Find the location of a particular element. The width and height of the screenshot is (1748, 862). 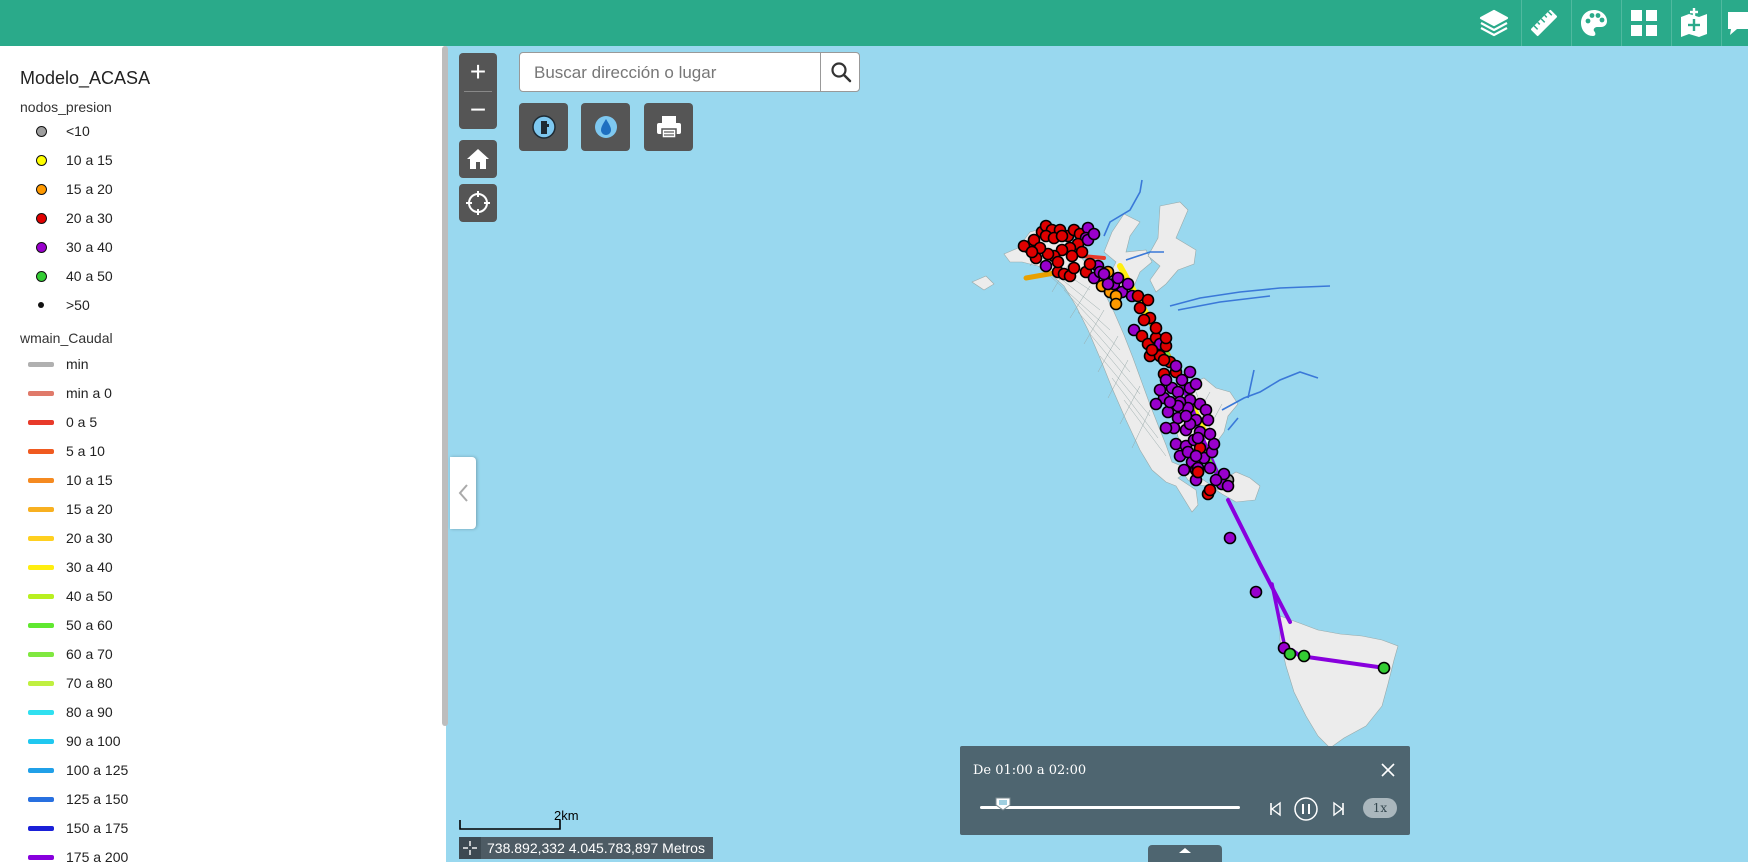

crosshair-icon is located at coordinates (478, 203).